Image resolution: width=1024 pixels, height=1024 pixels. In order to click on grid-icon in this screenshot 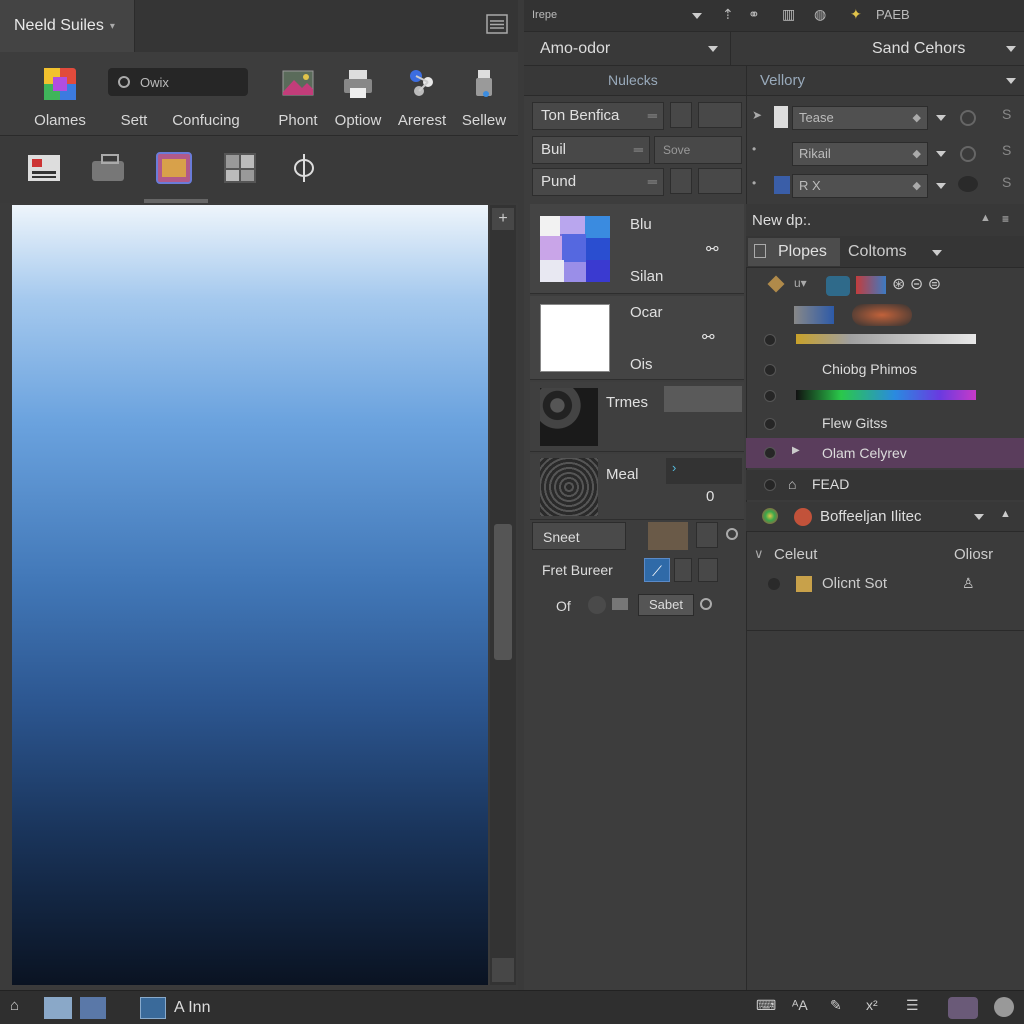, I will do `click(240, 168)`.